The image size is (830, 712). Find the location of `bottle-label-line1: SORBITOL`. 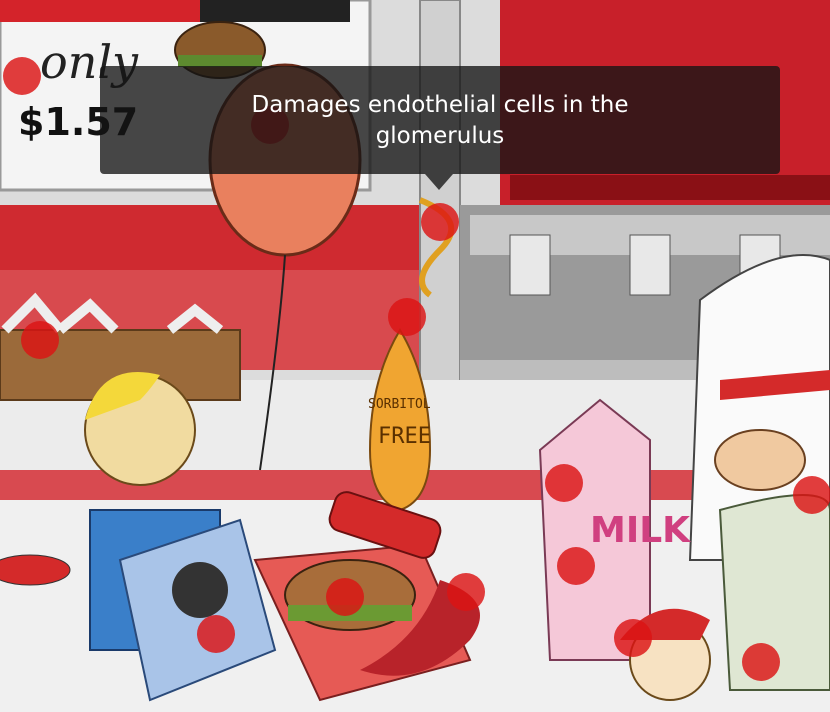

bottle-label-line1: SORBITOL is located at coordinates (399, 404).